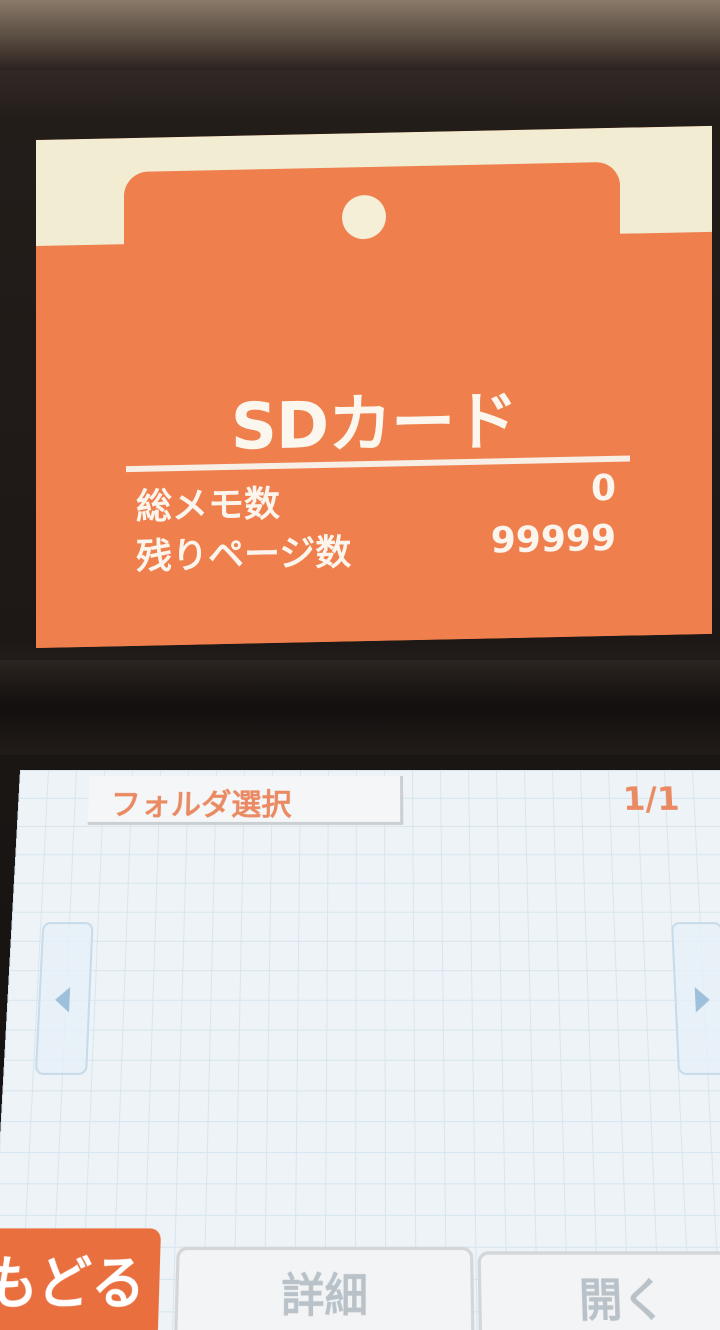 This screenshot has height=1330, width=720. Describe the element at coordinates (360, 35) in the screenshot. I see `device-top-edge` at that location.